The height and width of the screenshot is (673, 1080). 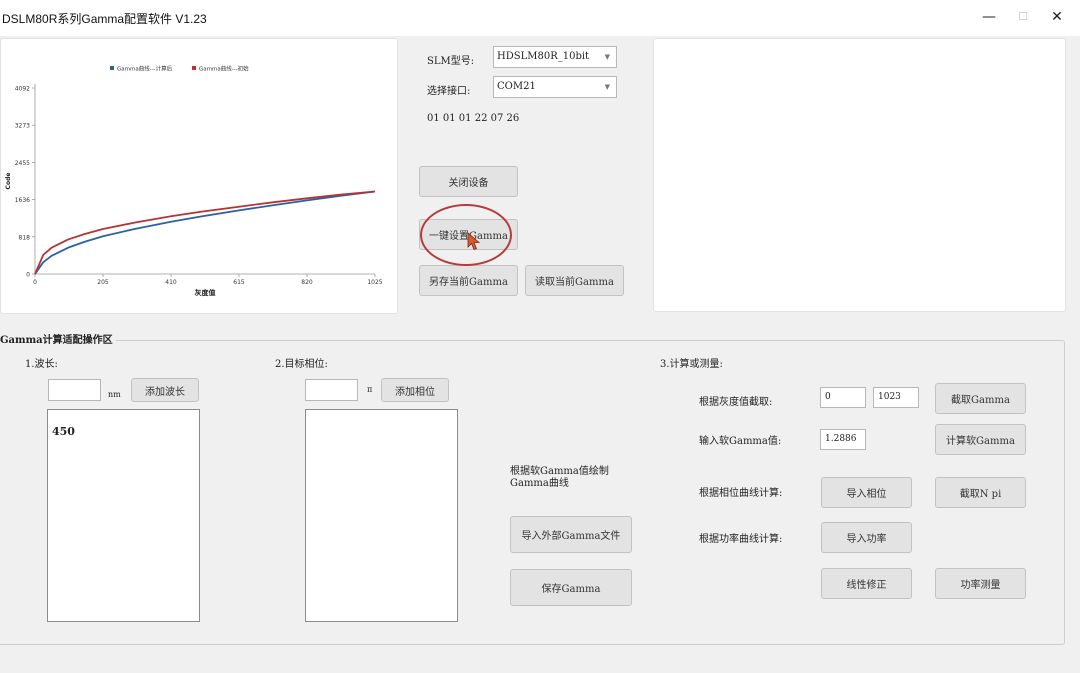 What do you see at coordinates (896, 397) in the screenshot?
I see `gray-end-input: 1023` at bounding box center [896, 397].